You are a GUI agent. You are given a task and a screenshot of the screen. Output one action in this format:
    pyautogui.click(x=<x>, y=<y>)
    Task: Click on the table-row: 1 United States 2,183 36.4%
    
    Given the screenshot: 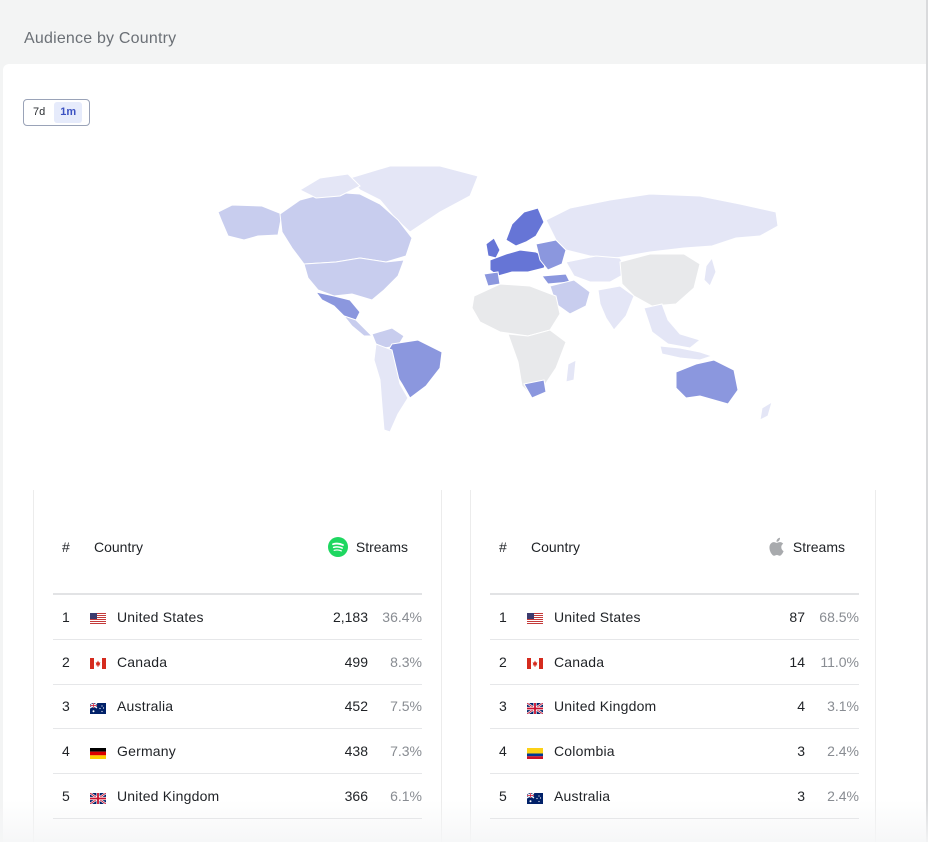 What is the action you would take?
    pyautogui.click(x=237, y=617)
    